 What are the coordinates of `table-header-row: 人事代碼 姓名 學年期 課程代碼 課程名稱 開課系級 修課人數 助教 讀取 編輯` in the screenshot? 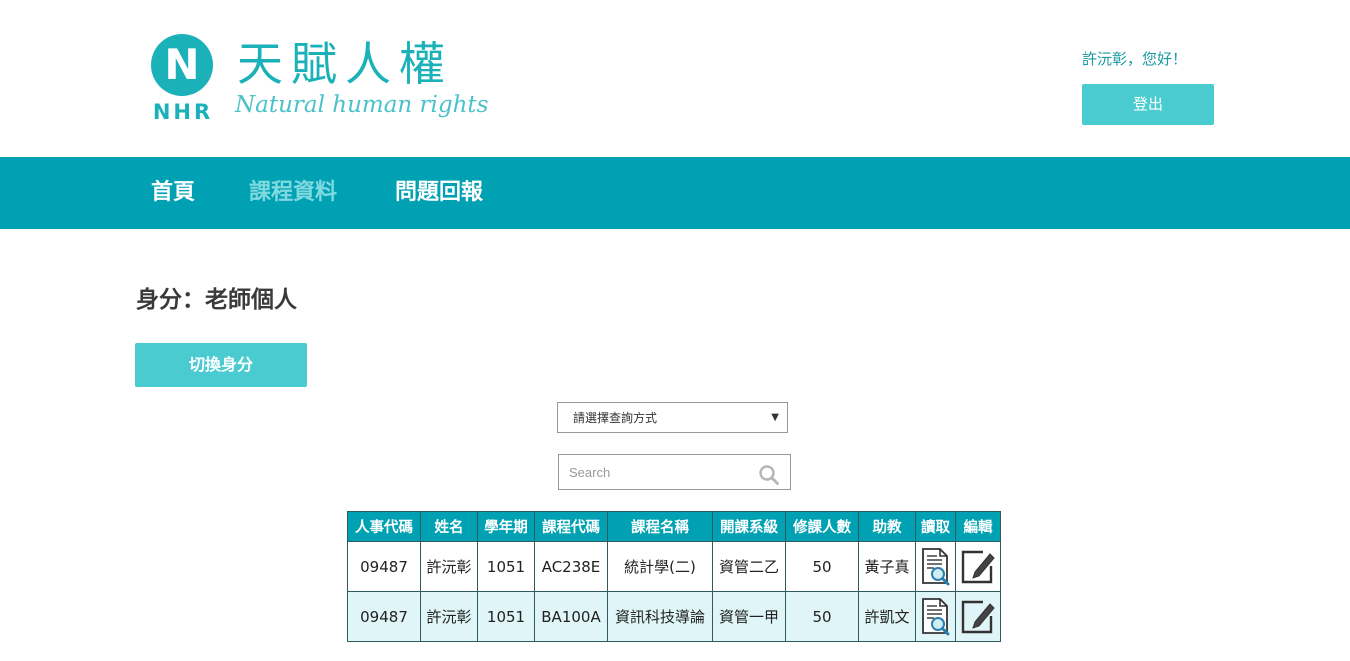 It's located at (674, 526).